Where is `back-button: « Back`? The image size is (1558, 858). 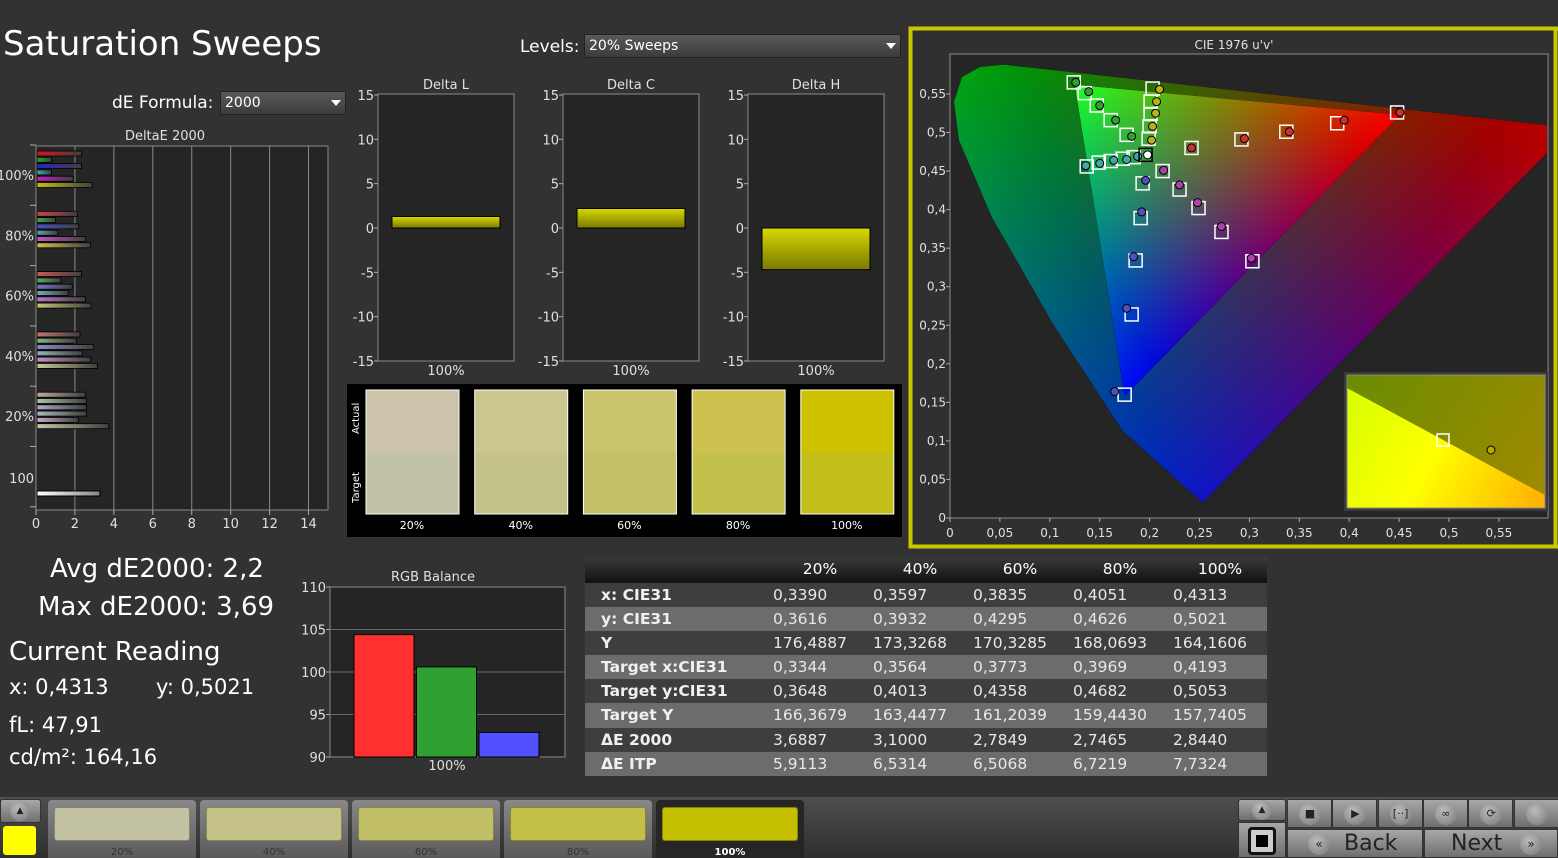 back-button: « Back is located at coordinates (1355, 843).